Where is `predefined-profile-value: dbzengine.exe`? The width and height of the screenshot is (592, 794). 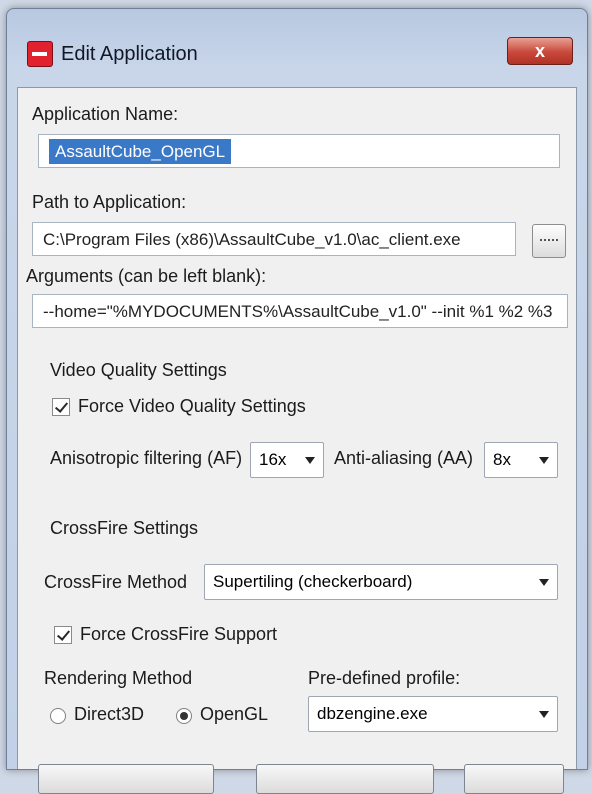 predefined-profile-value: dbzengine.exe is located at coordinates (372, 713).